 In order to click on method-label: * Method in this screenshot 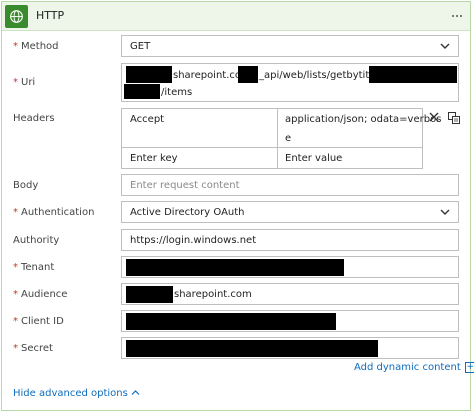, I will do `click(36, 46)`.